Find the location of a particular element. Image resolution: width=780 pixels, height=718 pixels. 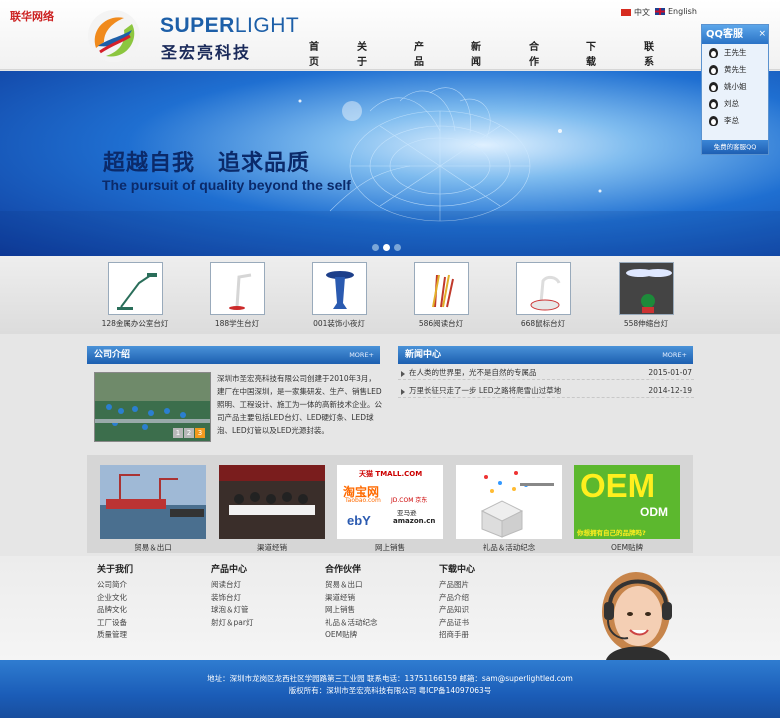

brand-name-en-light: LIGHT is located at coordinates (267, 25).